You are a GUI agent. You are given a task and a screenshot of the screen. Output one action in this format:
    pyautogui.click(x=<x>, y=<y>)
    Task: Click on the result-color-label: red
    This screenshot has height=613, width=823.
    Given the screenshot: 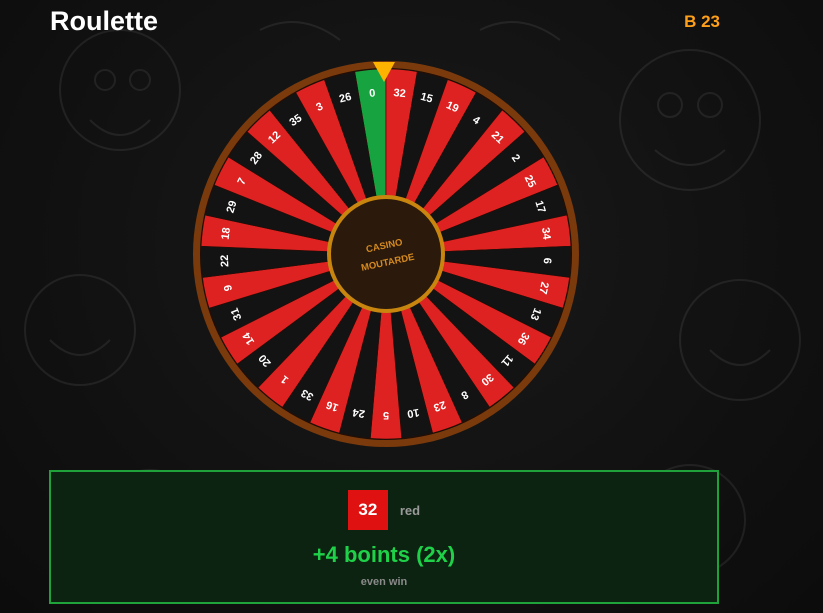 What is the action you would take?
    pyautogui.click(x=410, y=510)
    